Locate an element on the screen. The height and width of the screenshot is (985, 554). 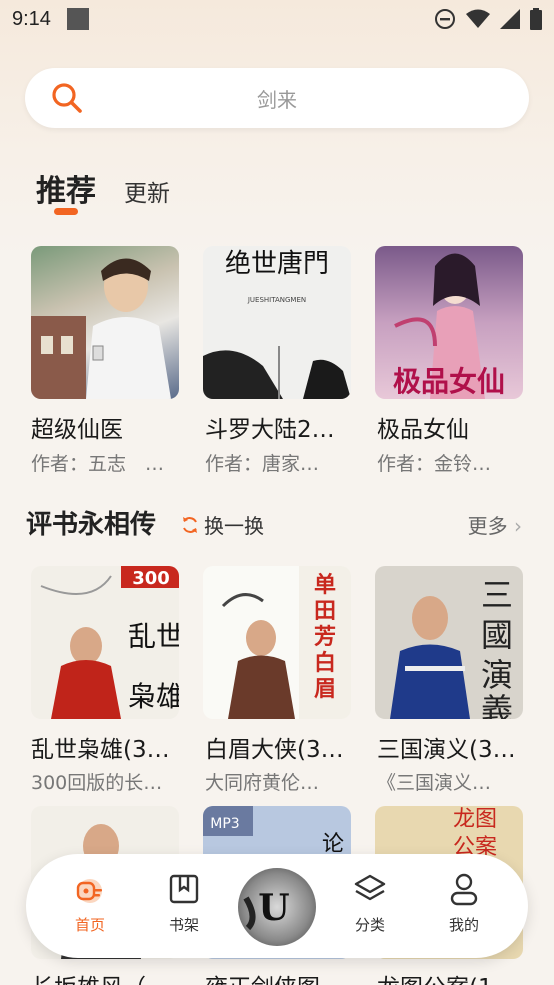
svg-text: 极品女仙 is located at coordinates (449, 381).